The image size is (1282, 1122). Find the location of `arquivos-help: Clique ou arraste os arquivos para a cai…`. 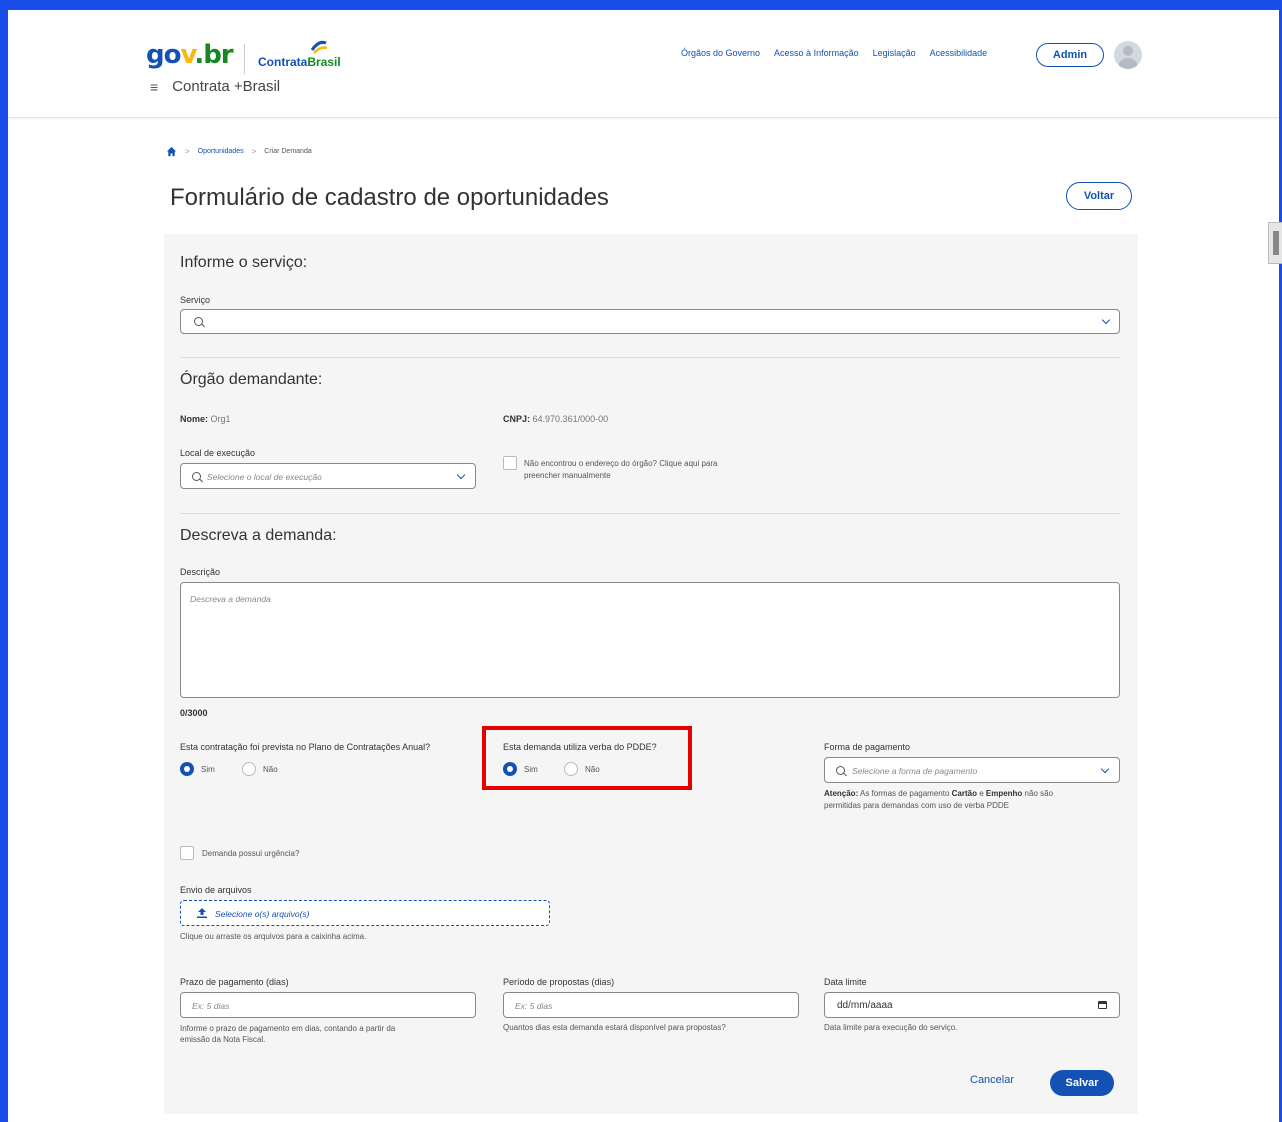

arquivos-help: Clique ou arraste os arquivos para a cai… is located at coordinates (273, 936).